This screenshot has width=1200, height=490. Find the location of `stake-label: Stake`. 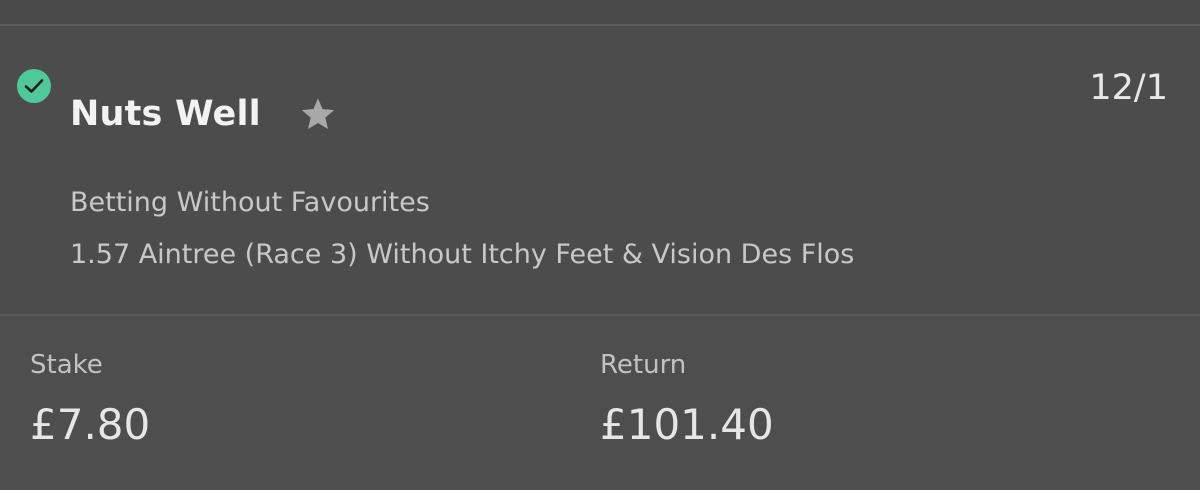

stake-label: Stake is located at coordinates (66, 365).